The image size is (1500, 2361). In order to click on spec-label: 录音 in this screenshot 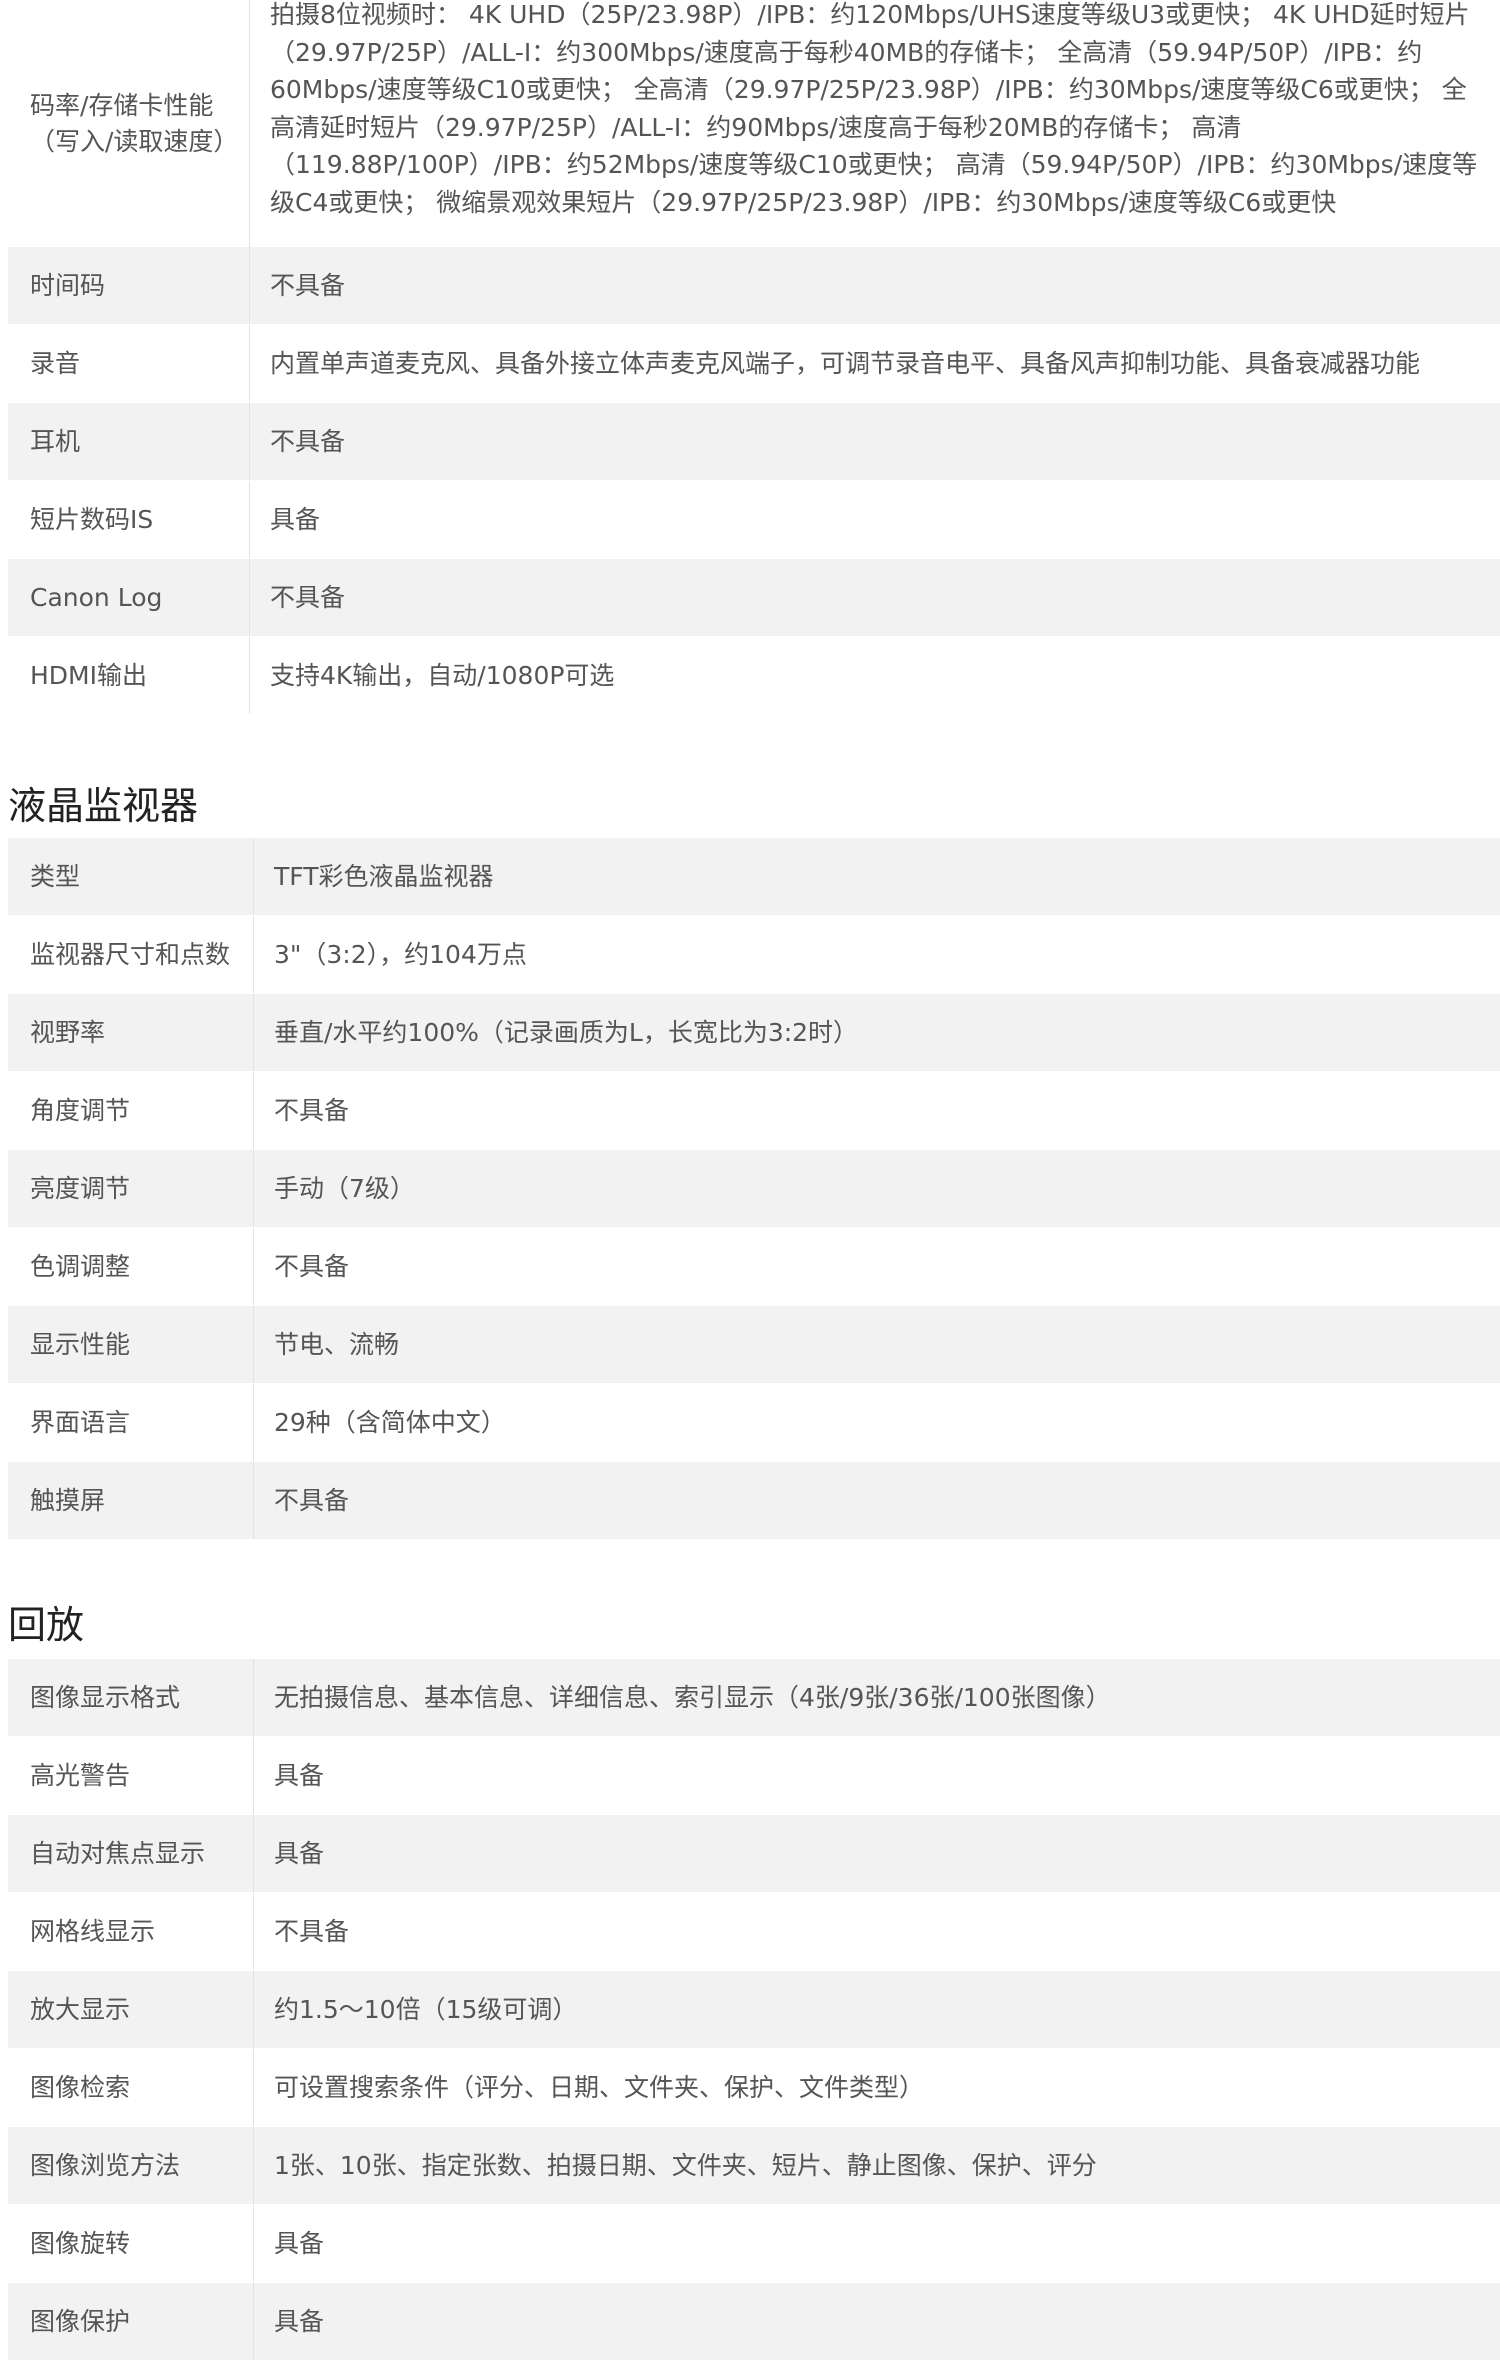, I will do `click(129, 363)`.